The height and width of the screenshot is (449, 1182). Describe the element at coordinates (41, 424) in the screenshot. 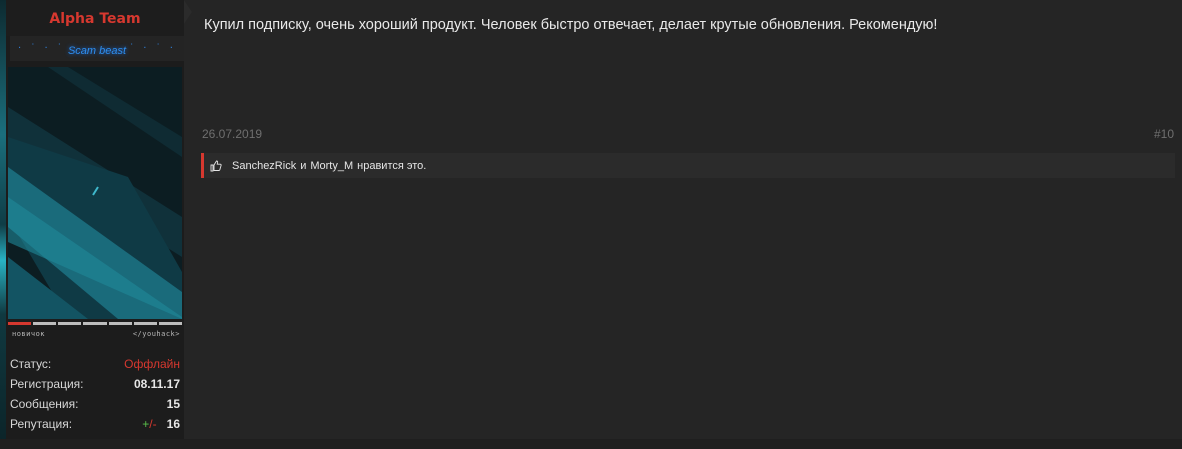

I see `stat-label: Репутация:` at that location.